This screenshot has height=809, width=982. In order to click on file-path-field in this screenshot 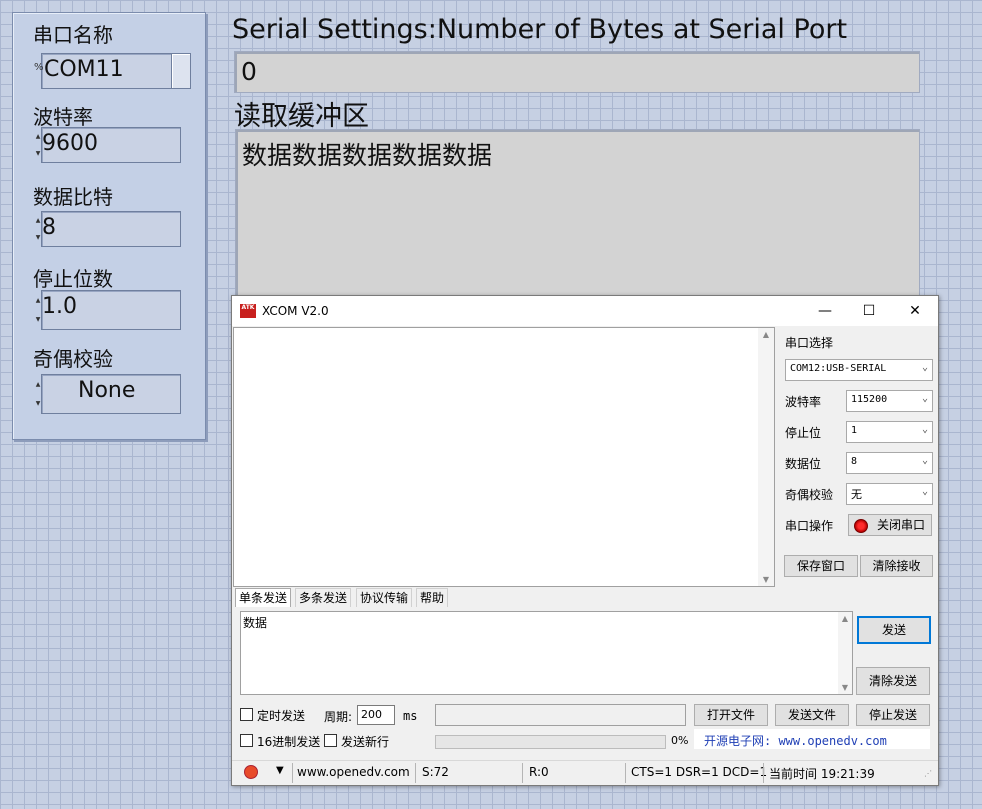, I will do `click(560, 715)`.